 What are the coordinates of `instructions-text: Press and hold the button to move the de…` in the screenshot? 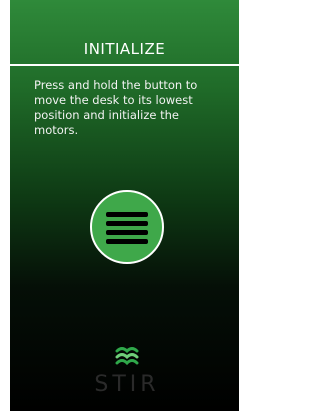 It's located at (116, 107).